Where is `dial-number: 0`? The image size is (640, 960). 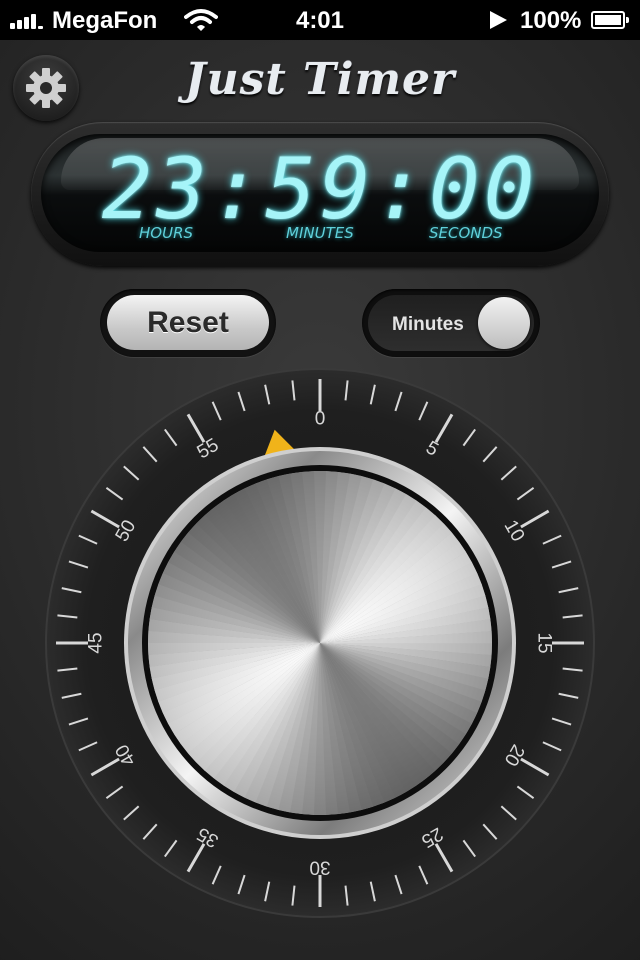
dial-number: 0 is located at coordinates (320, 419).